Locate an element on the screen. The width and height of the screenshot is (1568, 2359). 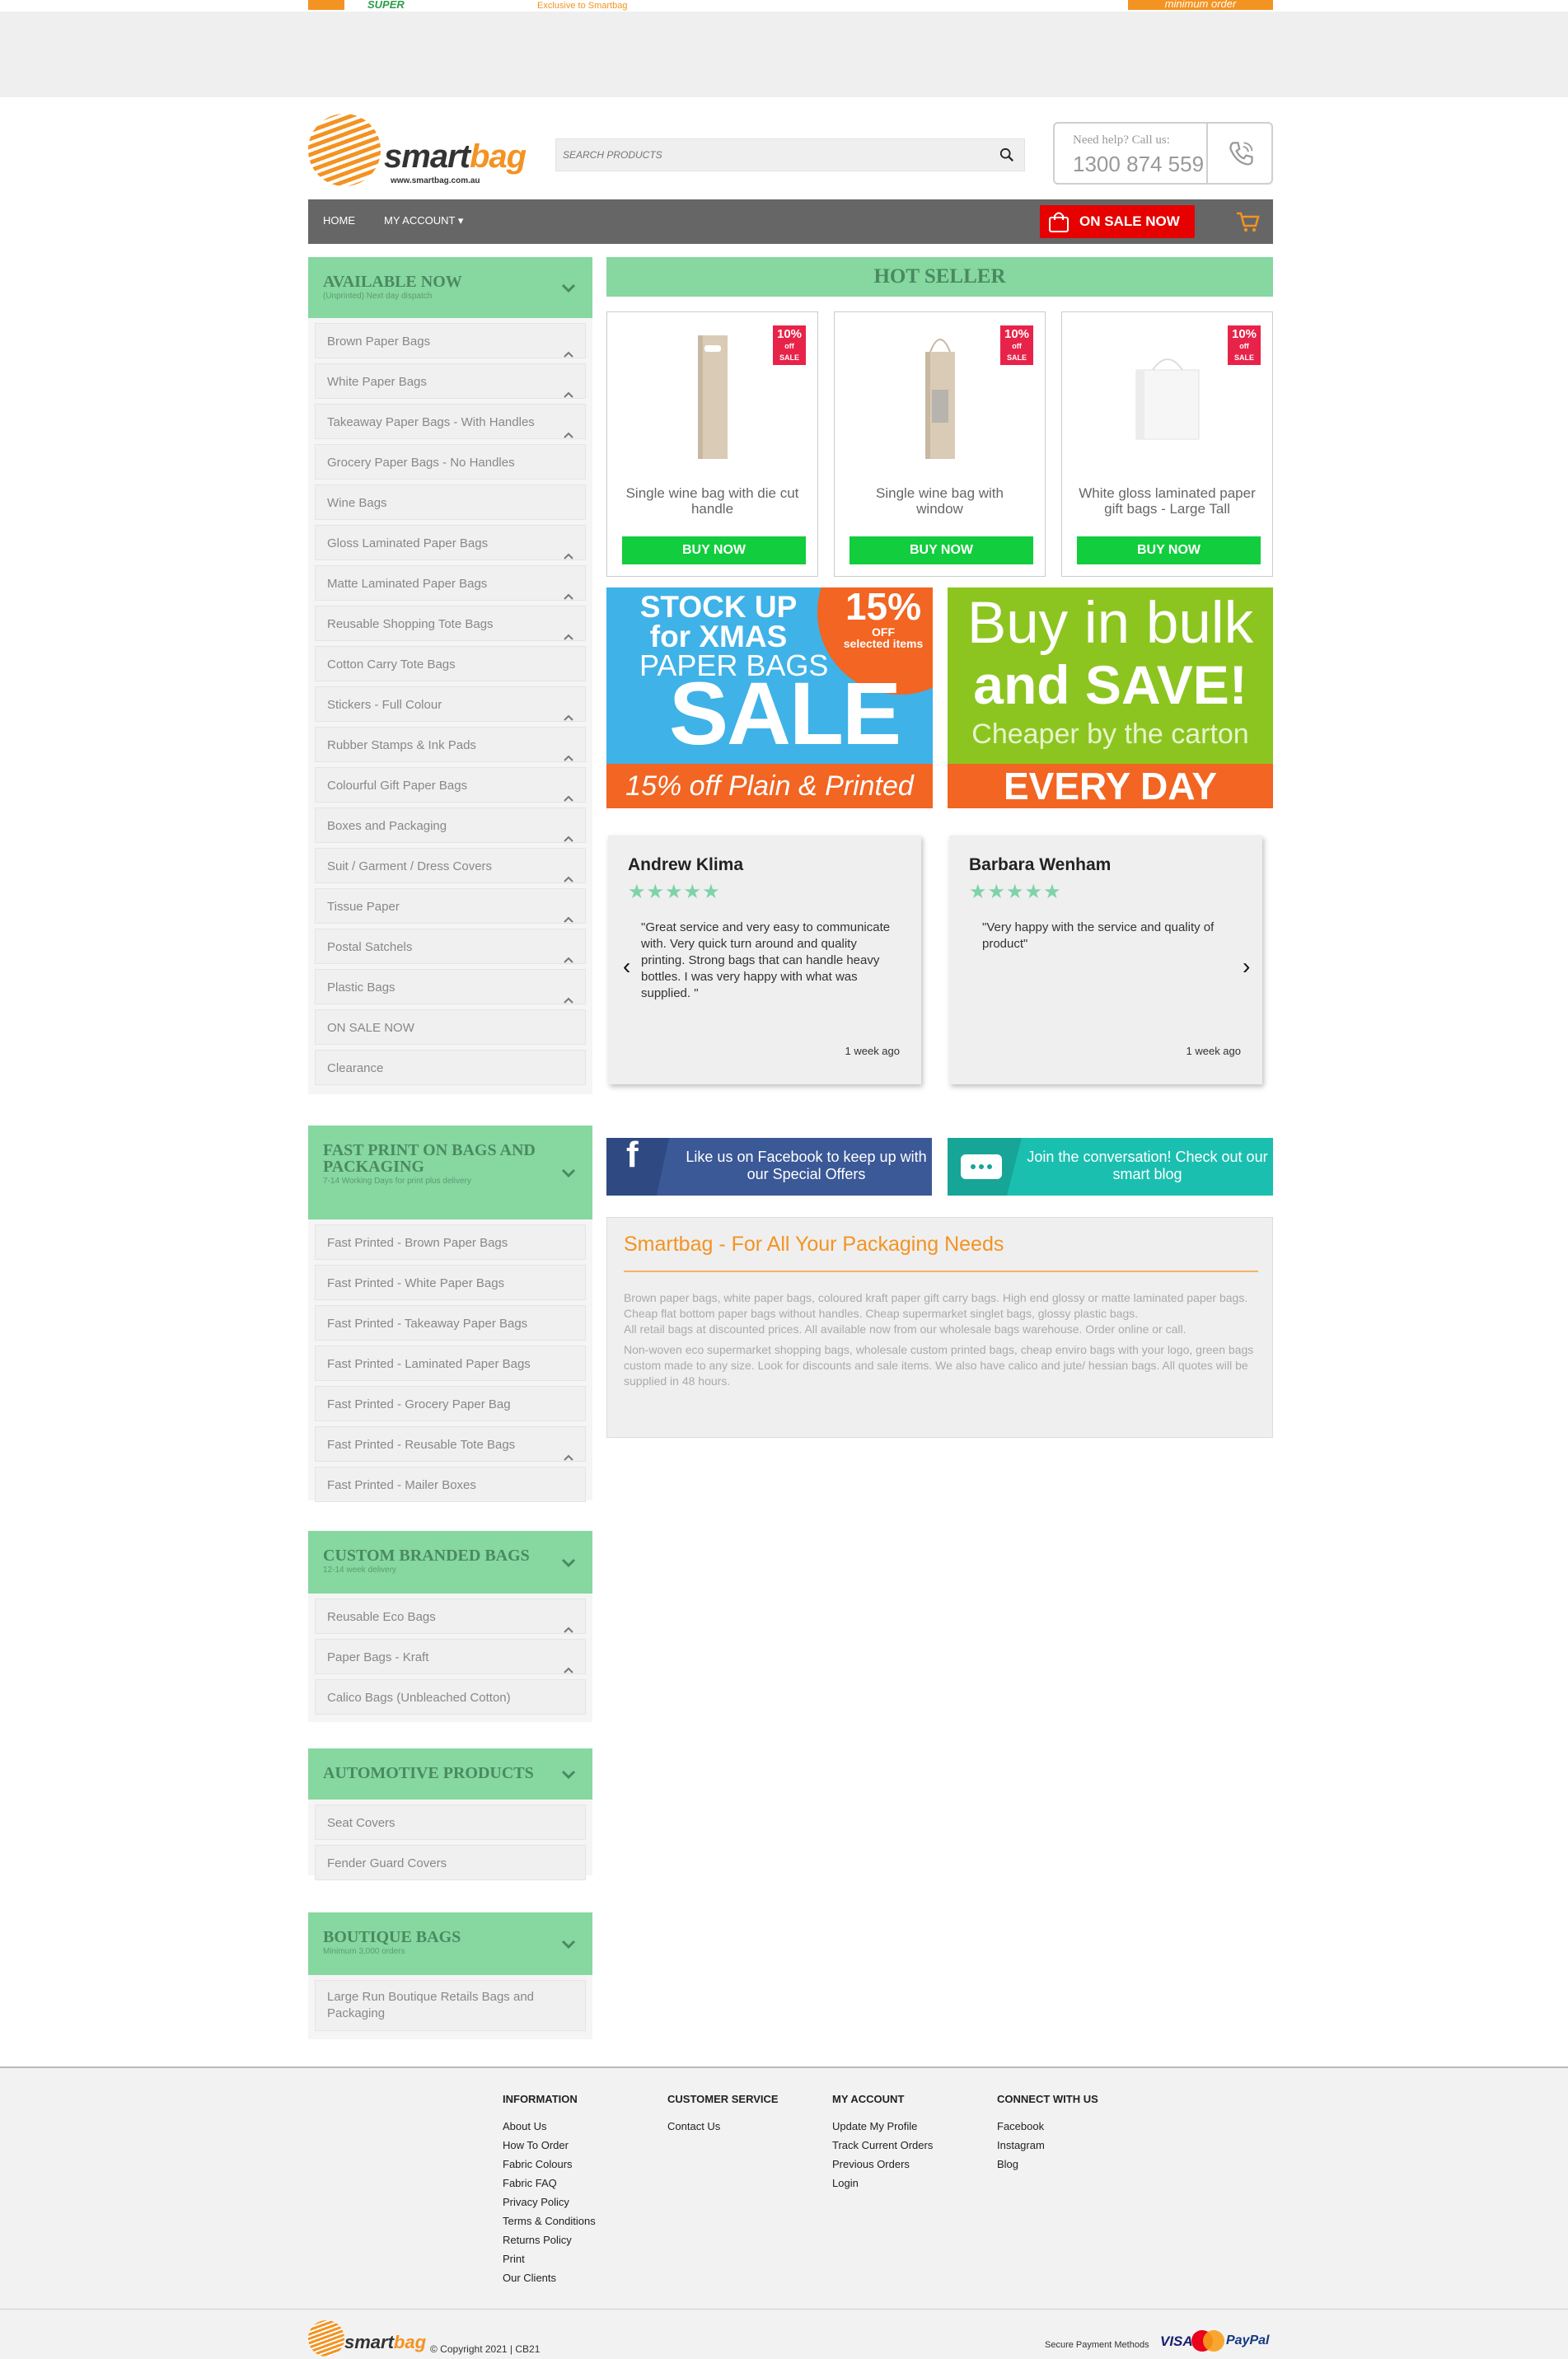
category-header: AUTOMOTIVE PRODUCTS is located at coordinates (450, 1774).